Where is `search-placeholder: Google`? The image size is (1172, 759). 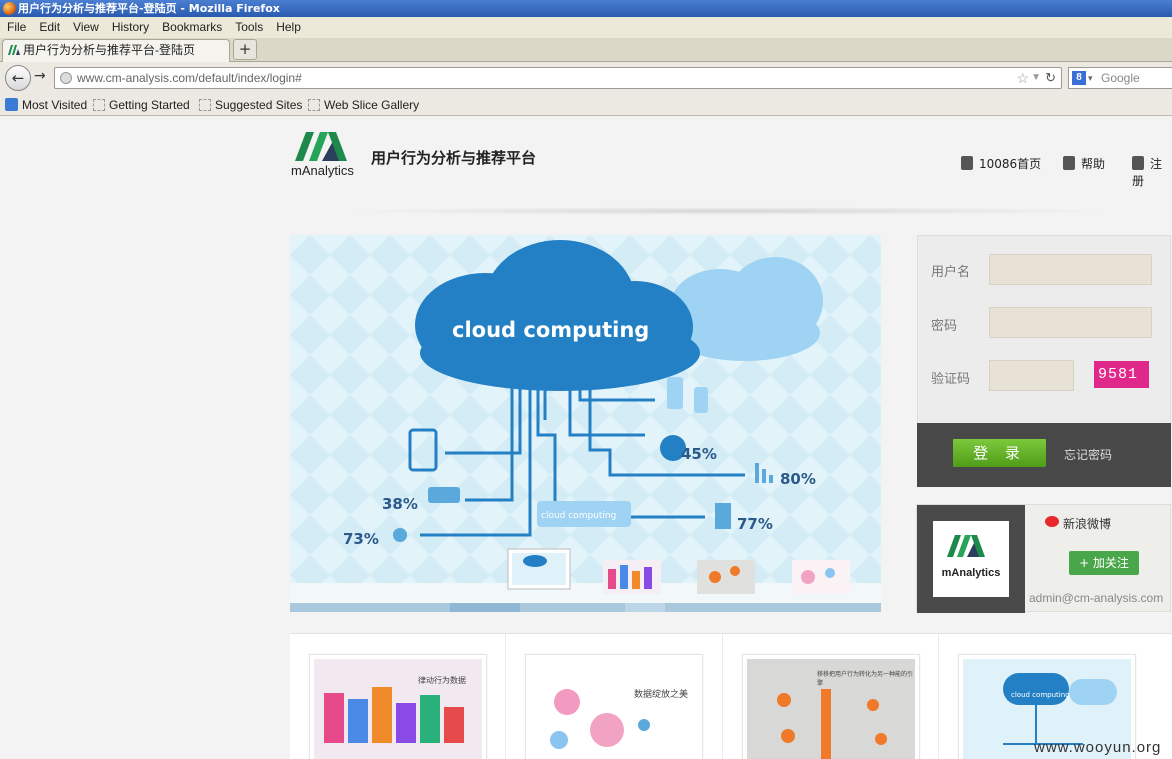
search-placeholder: Google is located at coordinates (1120, 78).